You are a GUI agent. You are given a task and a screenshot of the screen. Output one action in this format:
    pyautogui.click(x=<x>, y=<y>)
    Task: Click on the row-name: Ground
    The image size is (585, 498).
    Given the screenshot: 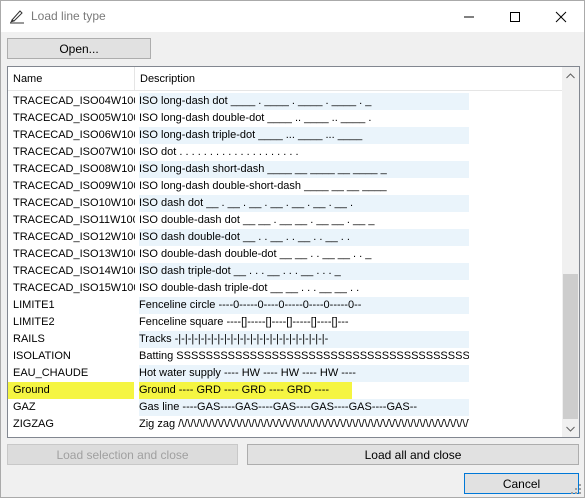 What is the action you would take?
    pyautogui.click(x=71, y=390)
    